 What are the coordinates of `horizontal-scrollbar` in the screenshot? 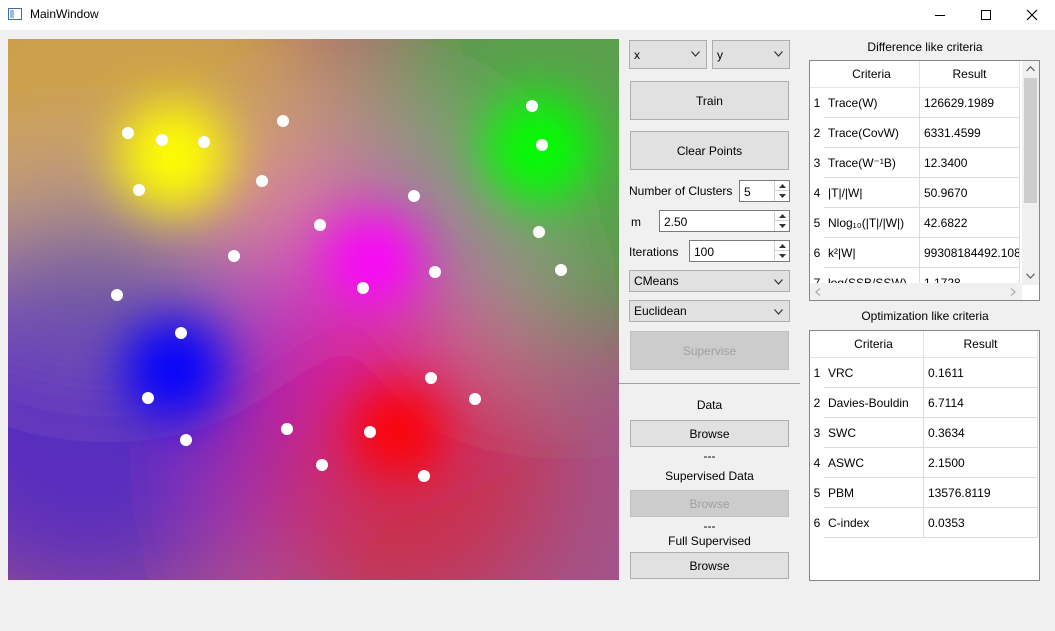 It's located at (916, 291).